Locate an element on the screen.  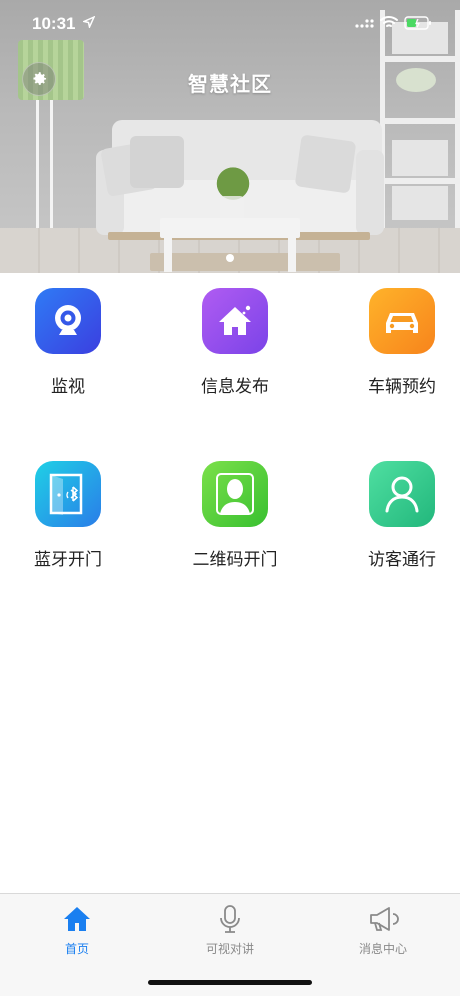
feature-monitor: 监视 is located at coordinates (68, 348).